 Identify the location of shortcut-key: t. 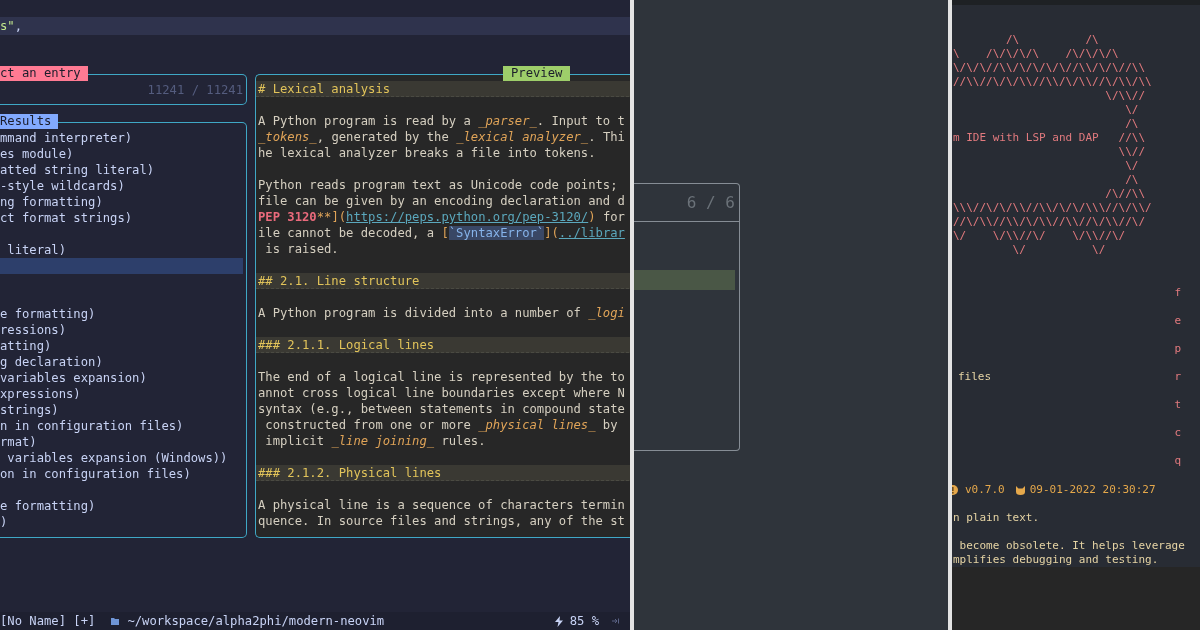
(1177, 404).